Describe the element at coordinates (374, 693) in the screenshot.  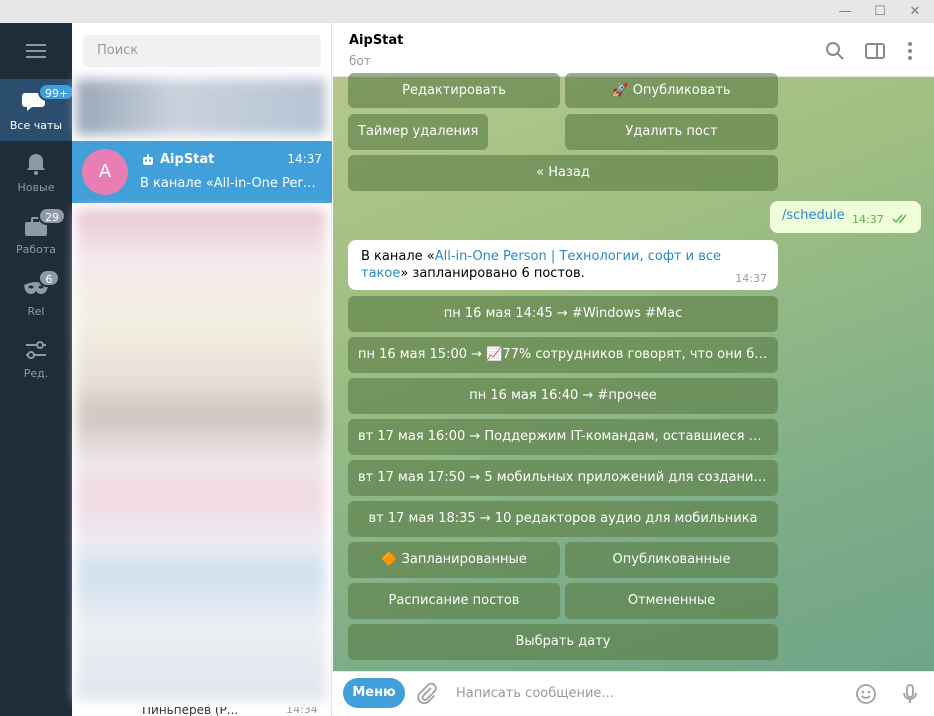
I see `bot-menu-button: Меню` at that location.